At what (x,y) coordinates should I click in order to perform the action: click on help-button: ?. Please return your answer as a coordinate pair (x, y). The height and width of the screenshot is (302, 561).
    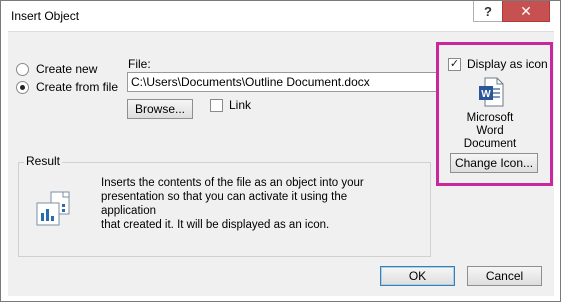
    Looking at the image, I should click on (488, 11).